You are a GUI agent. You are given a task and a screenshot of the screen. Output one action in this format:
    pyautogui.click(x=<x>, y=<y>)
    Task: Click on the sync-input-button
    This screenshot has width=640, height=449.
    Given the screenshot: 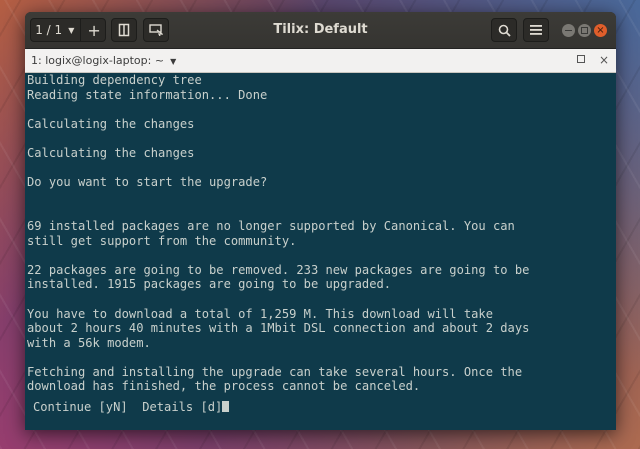 What is the action you would take?
    pyautogui.click(x=156, y=30)
    